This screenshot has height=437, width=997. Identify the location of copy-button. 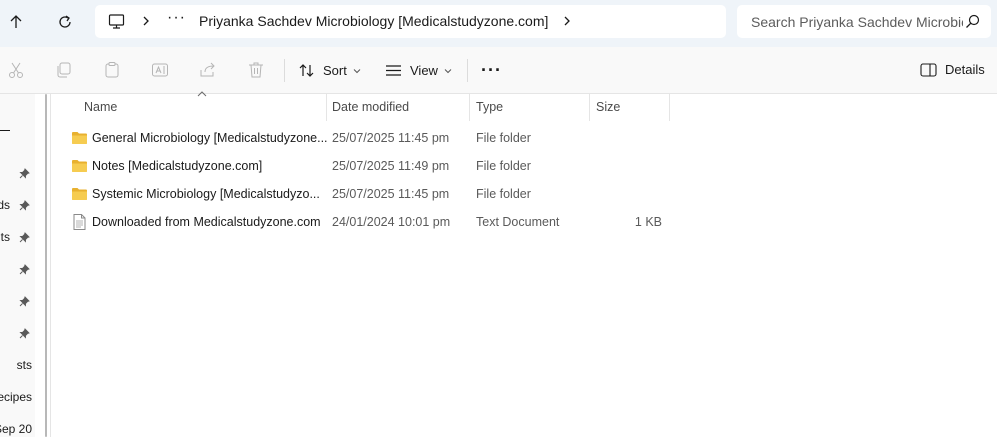
(64, 70).